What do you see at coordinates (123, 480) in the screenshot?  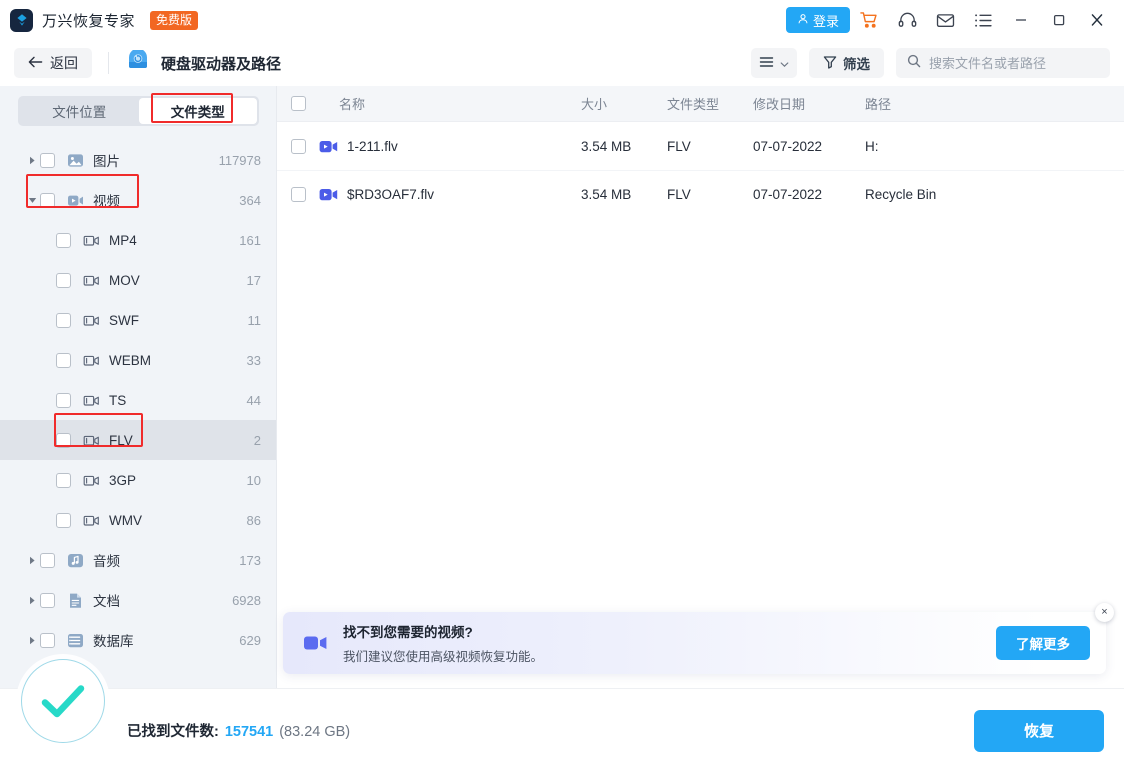 I see `tree-item-label: 3GP` at bounding box center [123, 480].